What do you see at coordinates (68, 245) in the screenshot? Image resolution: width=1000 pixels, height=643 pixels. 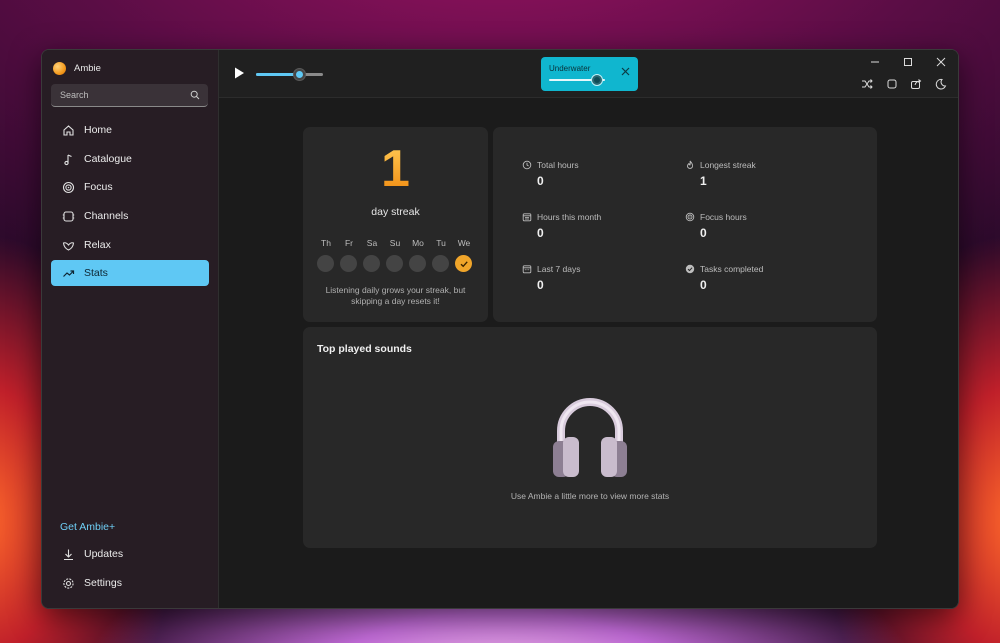 I see `relax-icon` at bounding box center [68, 245].